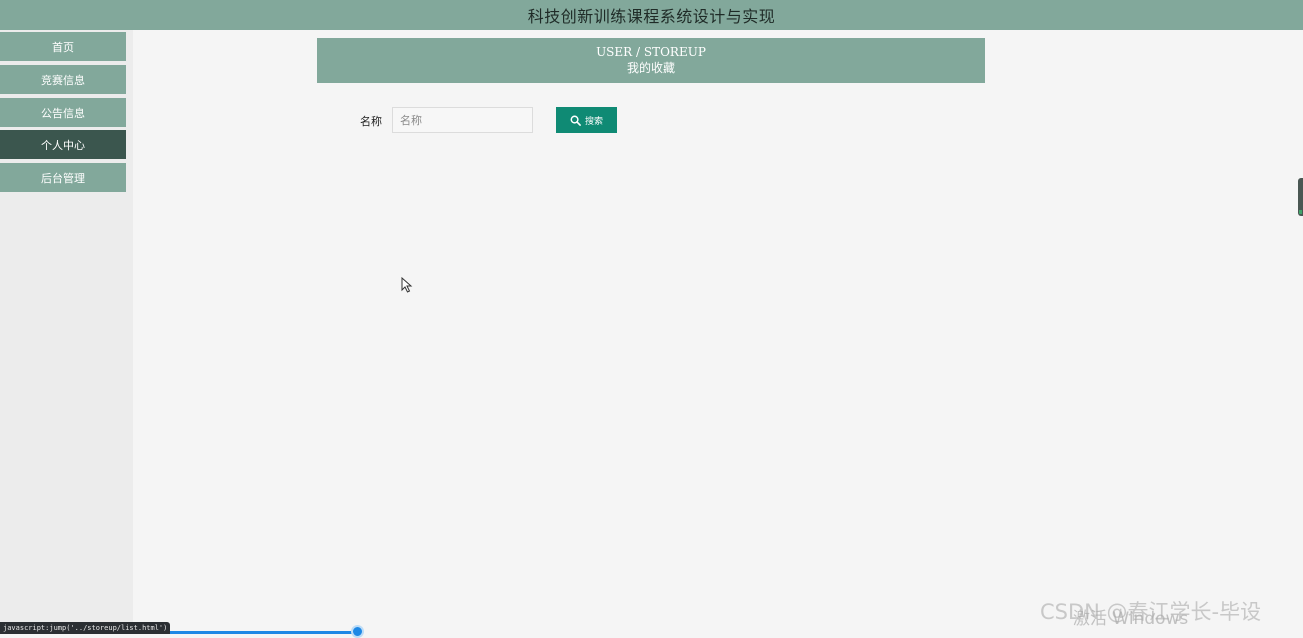 This screenshot has height=638, width=1303. I want to click on sidebar-item-label: 公告信息, so click(63, 113).